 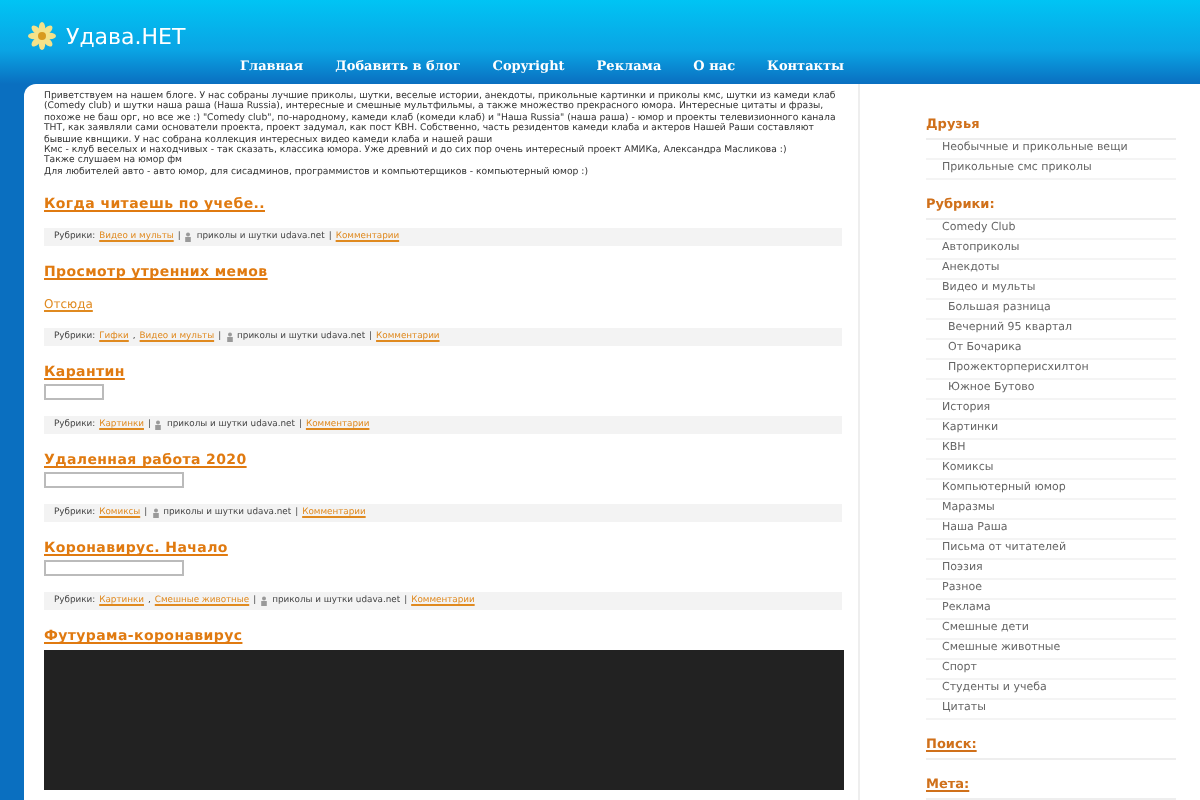 I want to click on flower-icon, so click(x=42, y=36).